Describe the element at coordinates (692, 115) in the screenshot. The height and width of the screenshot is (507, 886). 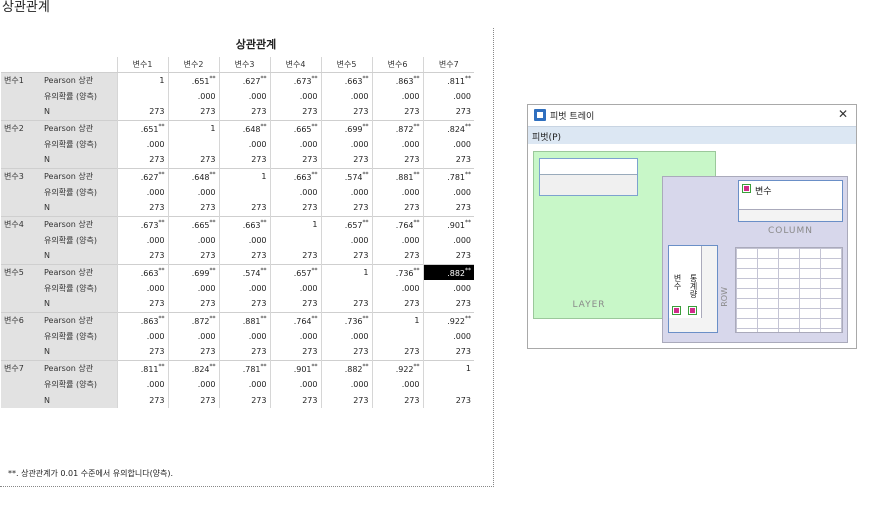
I see `pivot-titlebar: 피벗 트레이 ✕` at that location.